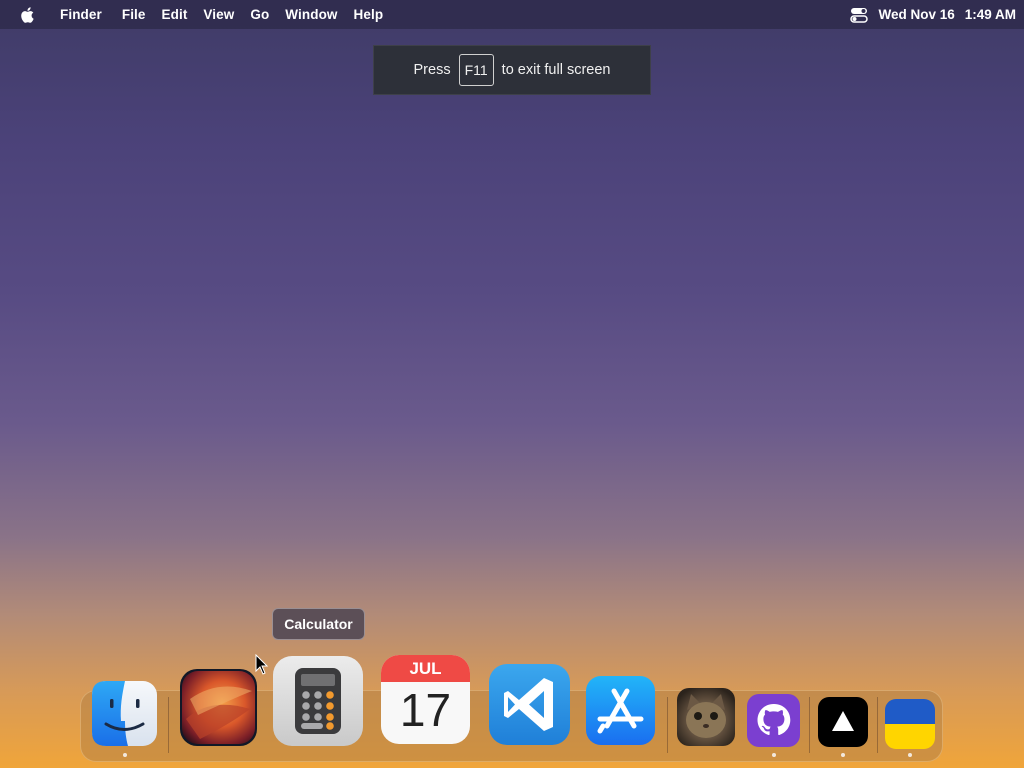  Describe the element at coordinates (620, 710) in the screenshot. I see `app-store-icon` at that location.